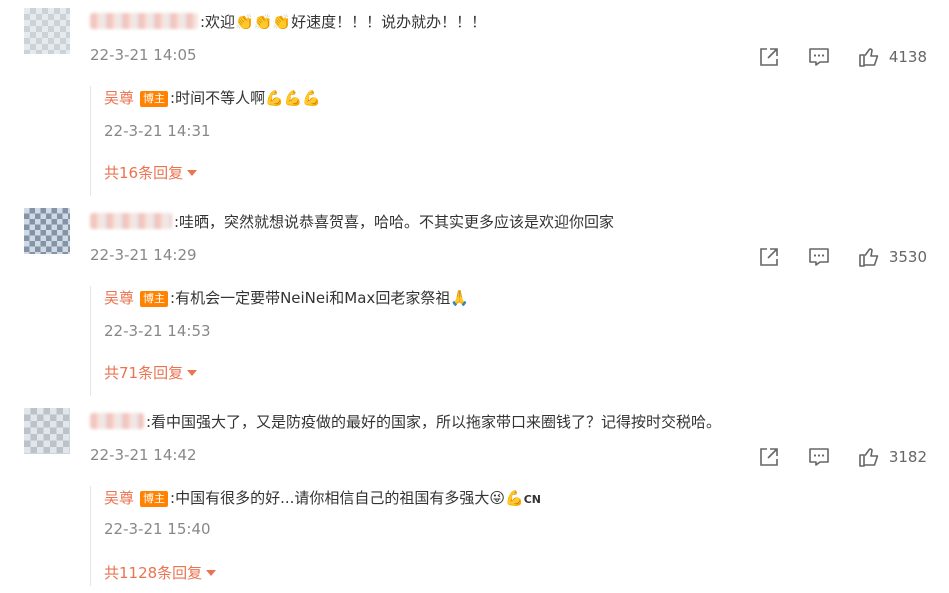  What do you see at coordinates (143, 255) in the screenshot?
I see `comment-time: 22-3-21 14:29` at bounding box center [143, 255].